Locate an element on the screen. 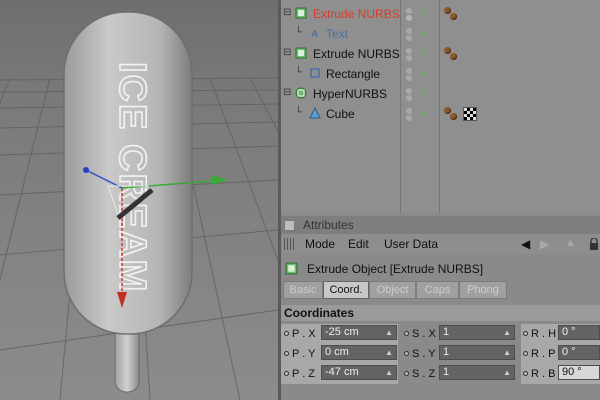  object-row-rectangle: └ Rectangle ✓ is located at coordinates (440, 74).